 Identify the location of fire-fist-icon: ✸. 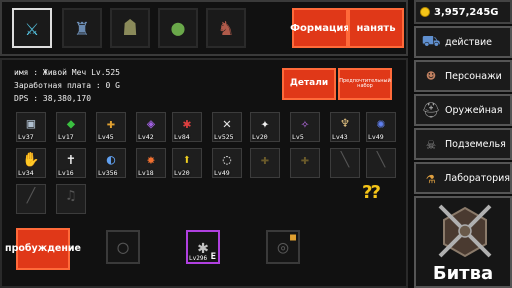
(151, 160).